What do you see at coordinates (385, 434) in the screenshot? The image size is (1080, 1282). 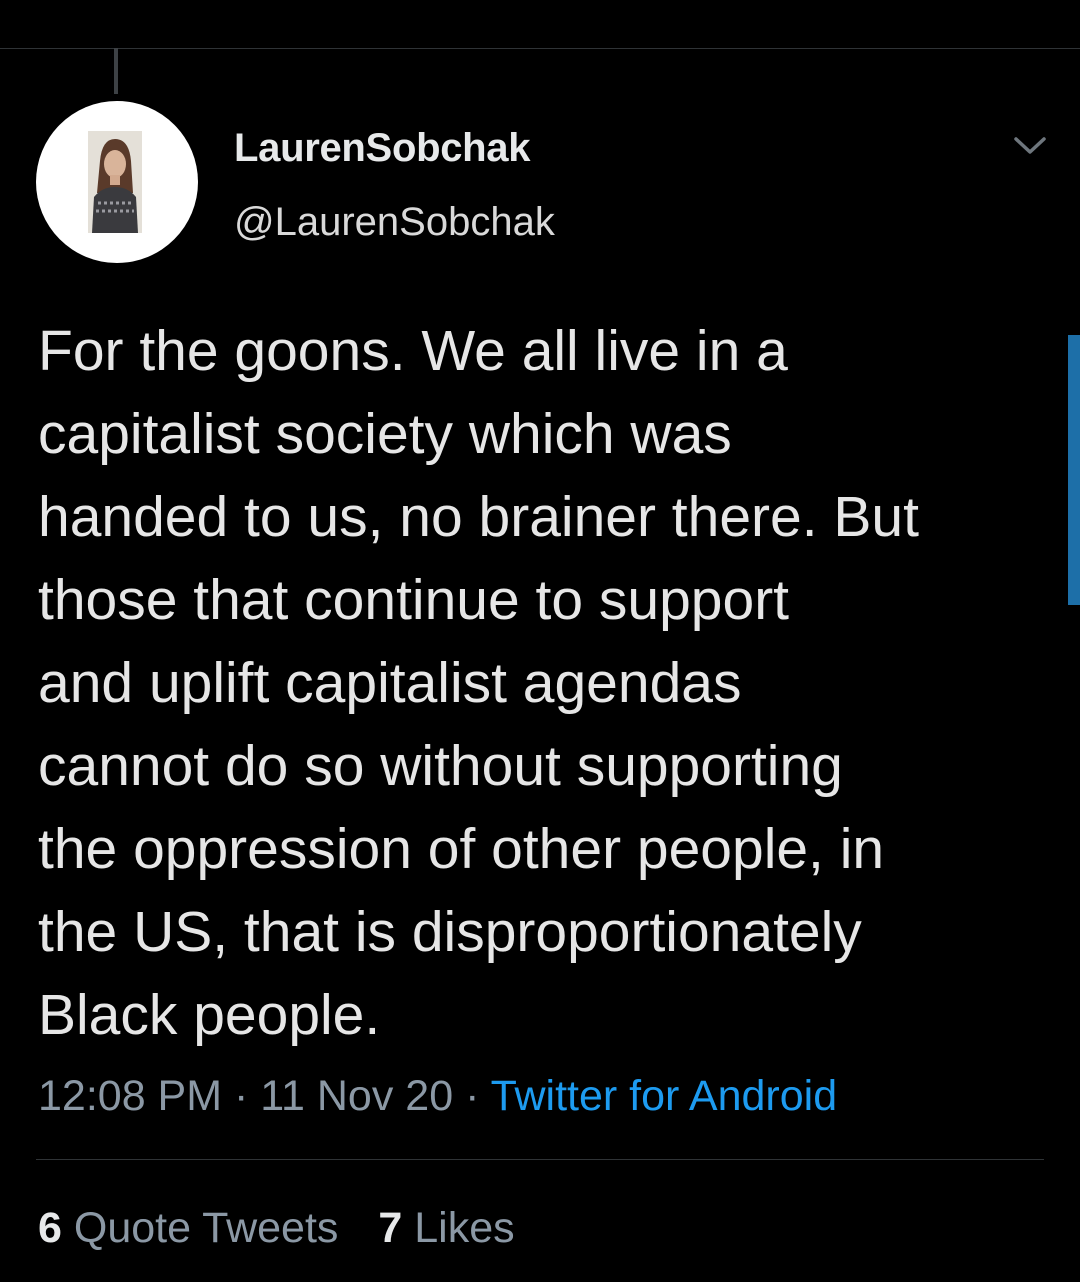 I see `tweet-text-line: capitalist society which was` at bounding box center [385, 434].